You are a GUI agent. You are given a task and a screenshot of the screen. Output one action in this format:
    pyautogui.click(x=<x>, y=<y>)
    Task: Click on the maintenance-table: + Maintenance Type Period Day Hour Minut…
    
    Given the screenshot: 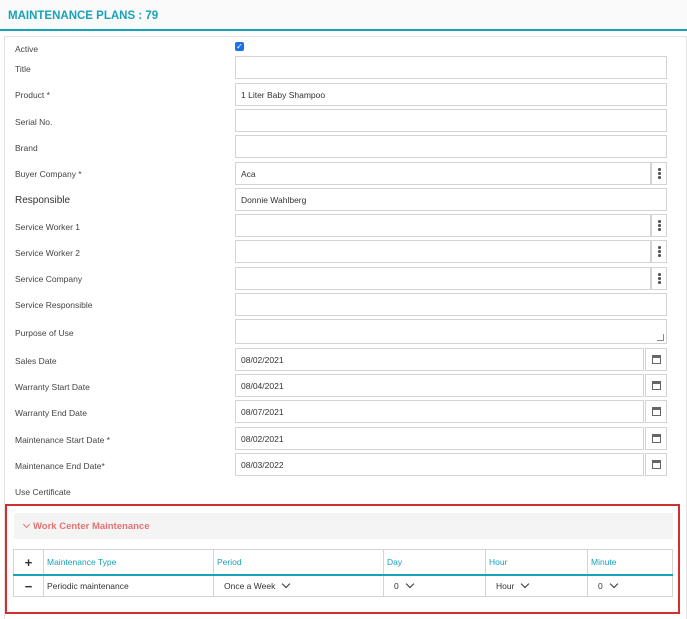 What is the action you would take?
    pyautogui.click(x=343, y=573)
    